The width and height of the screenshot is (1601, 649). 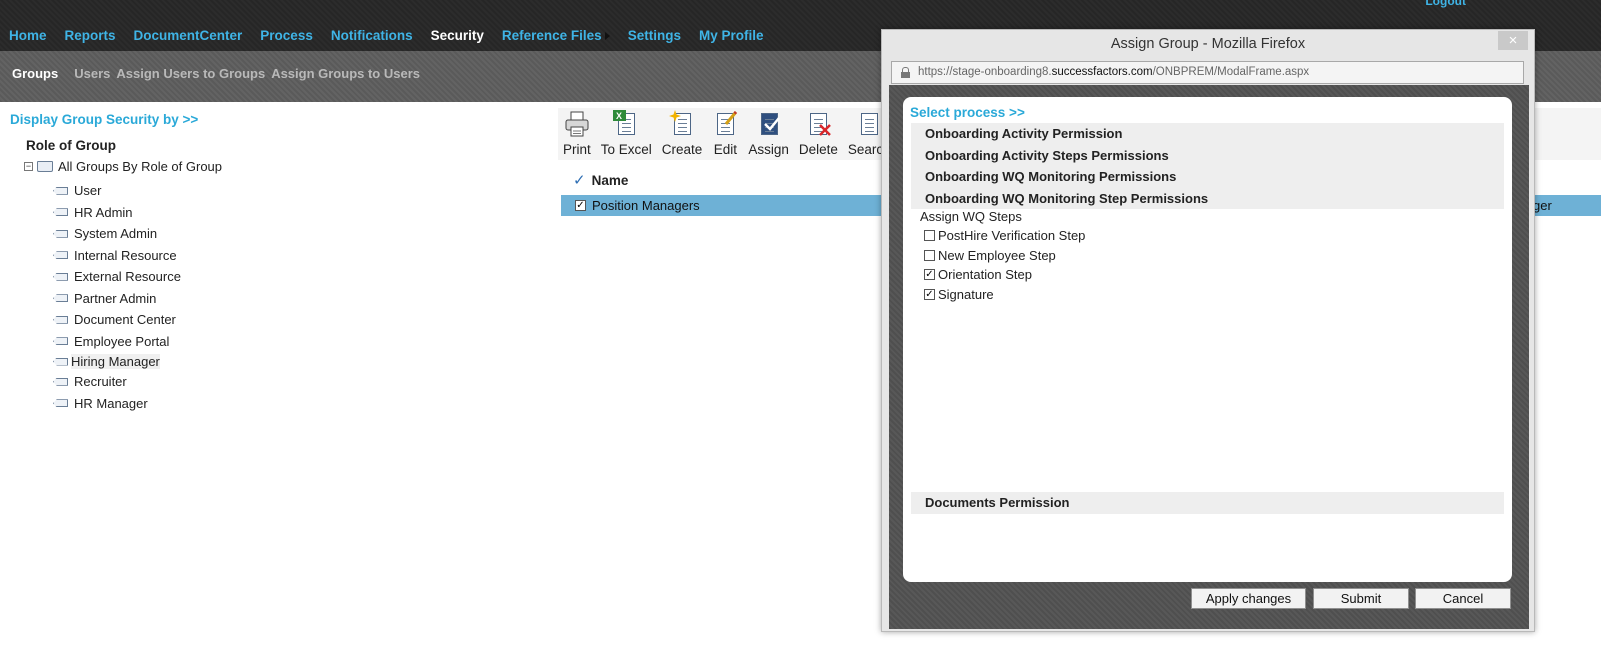 I want to click on table-row-overflow: ger, so click(x=1568, y=205).